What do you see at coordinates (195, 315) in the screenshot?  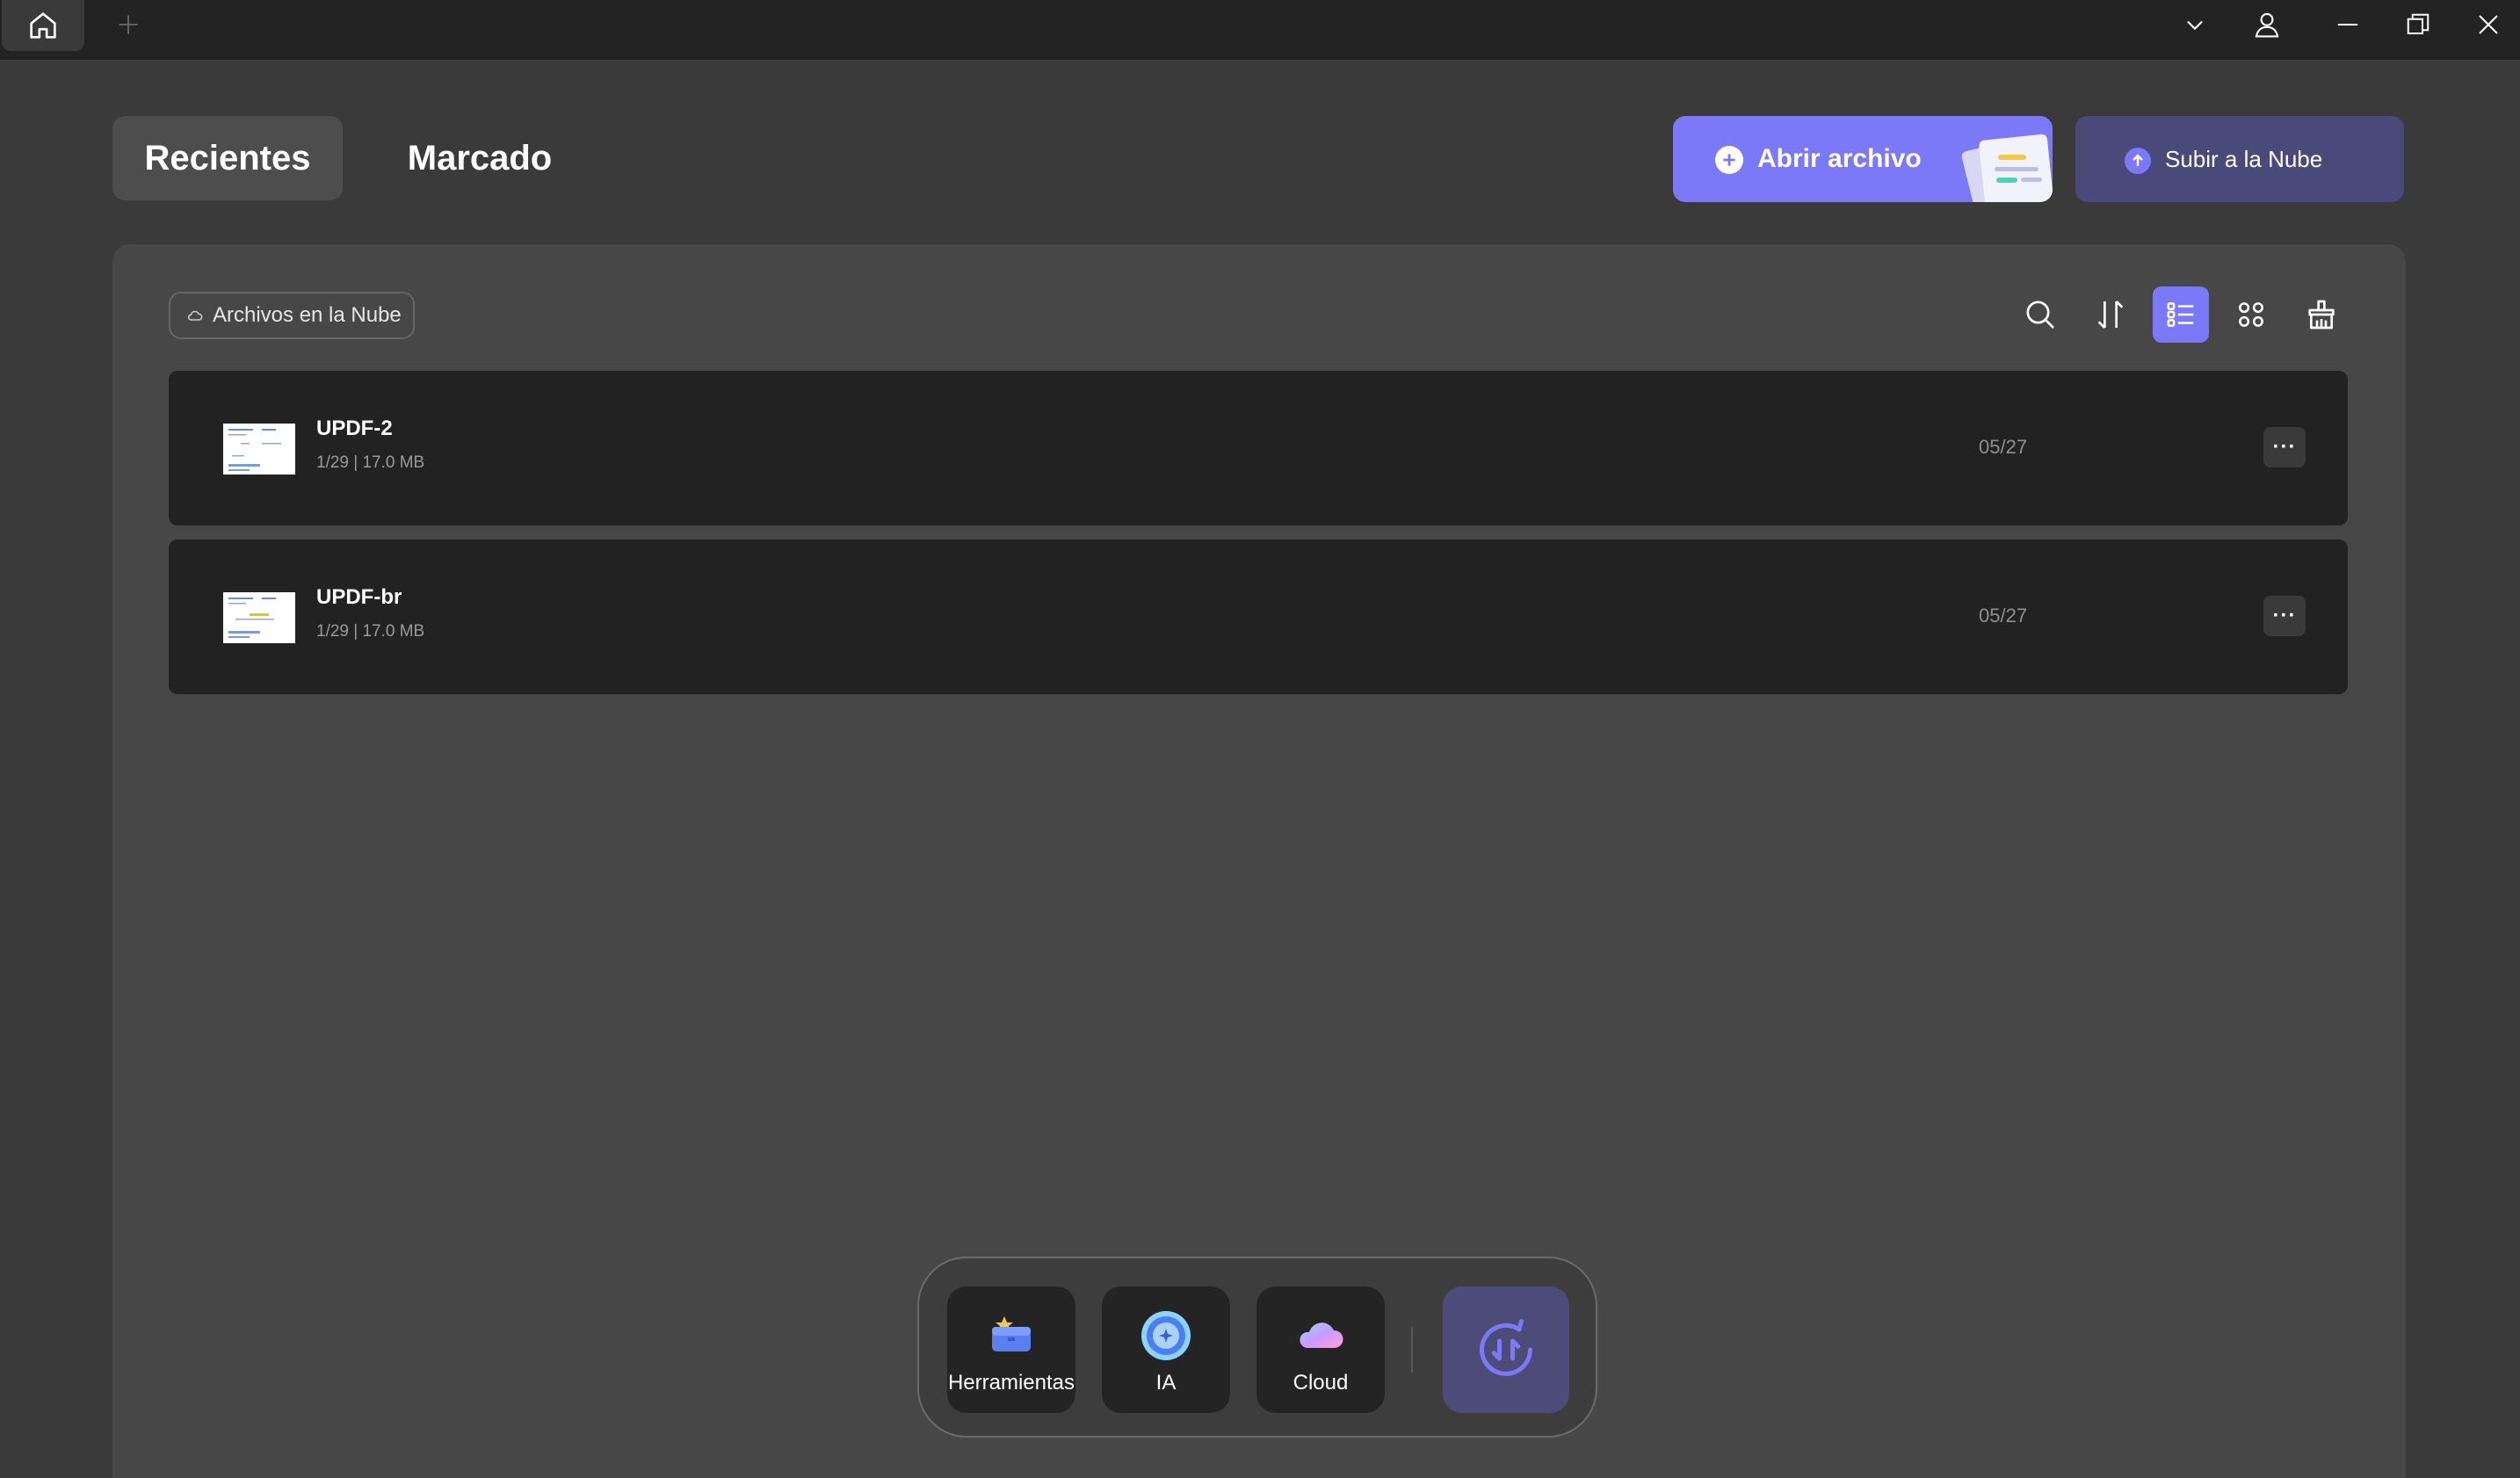 I see `cloud-outline-icon` at bounding box center [195, 315].